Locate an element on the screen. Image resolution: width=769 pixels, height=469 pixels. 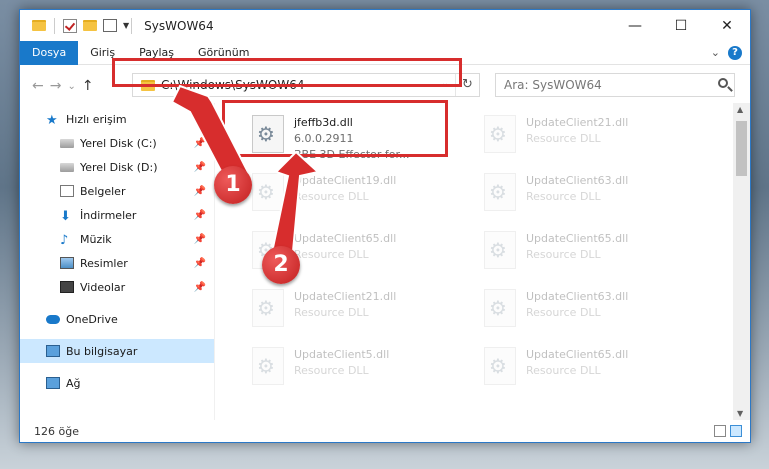
nav-item-label: Yerel Disk (D:) is located at coordinates (119, 167).